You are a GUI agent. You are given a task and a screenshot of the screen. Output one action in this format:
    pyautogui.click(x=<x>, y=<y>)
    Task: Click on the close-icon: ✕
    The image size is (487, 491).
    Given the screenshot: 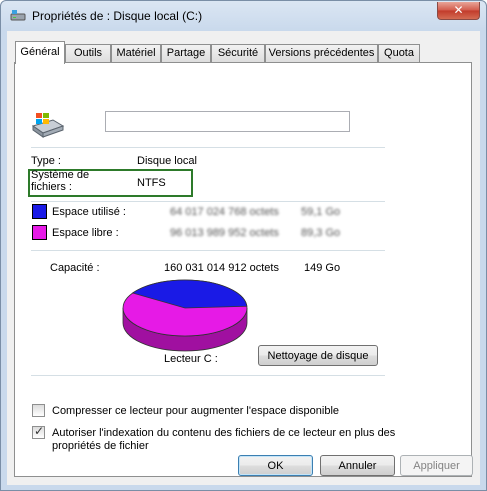 What is the action you would take?
    pyautogui.click(x=458, y=10)
    